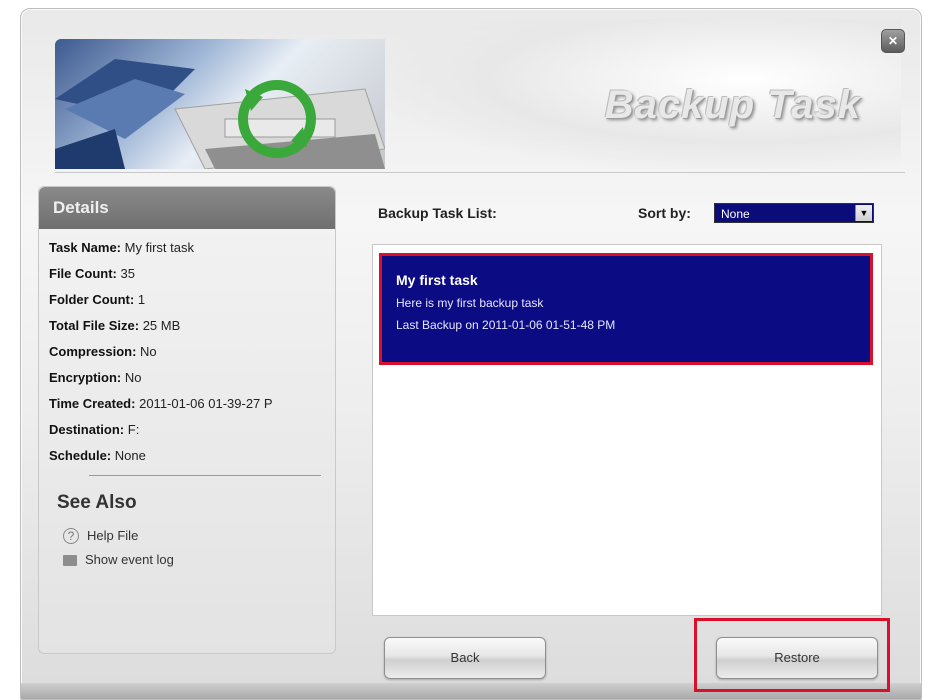 The height and width of the screenshot is (700, 925). I want to click on header-banner-image, so click(220, 104).